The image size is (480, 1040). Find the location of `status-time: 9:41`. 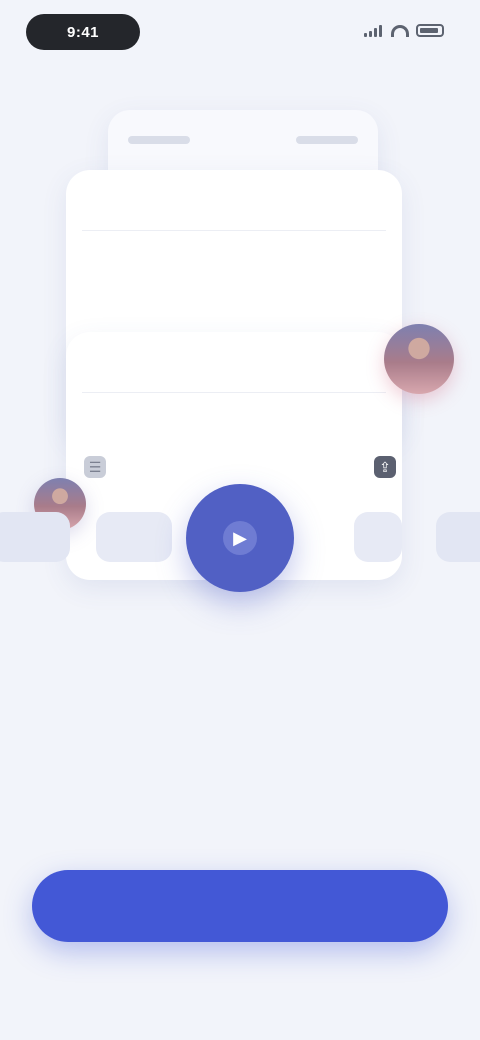

status-time: 9:41 is located at coordinates (83, 32).